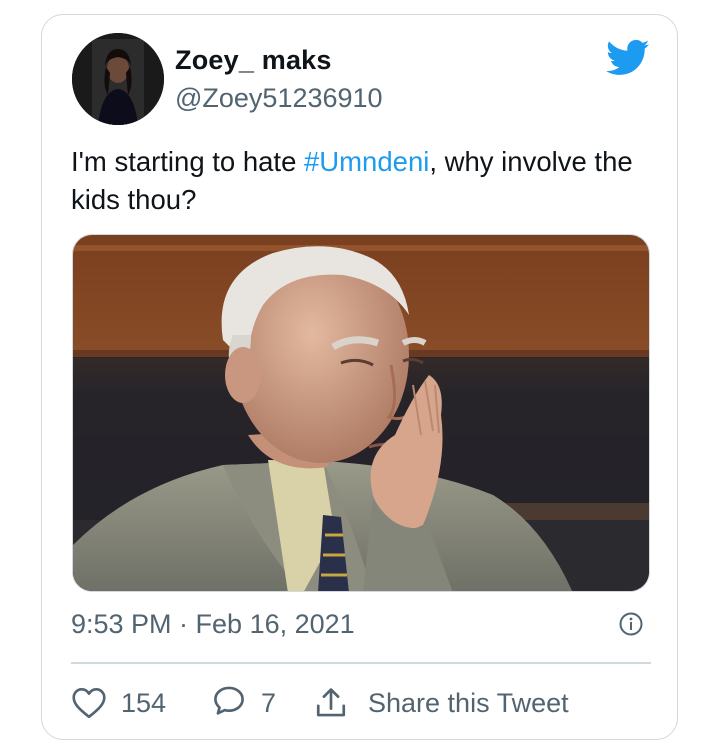 This screenshot has width=720, height=748. What do you see at coordinates (331, 703) in the screenshot?
I see `share-icon` at bounding box center [331, 703].